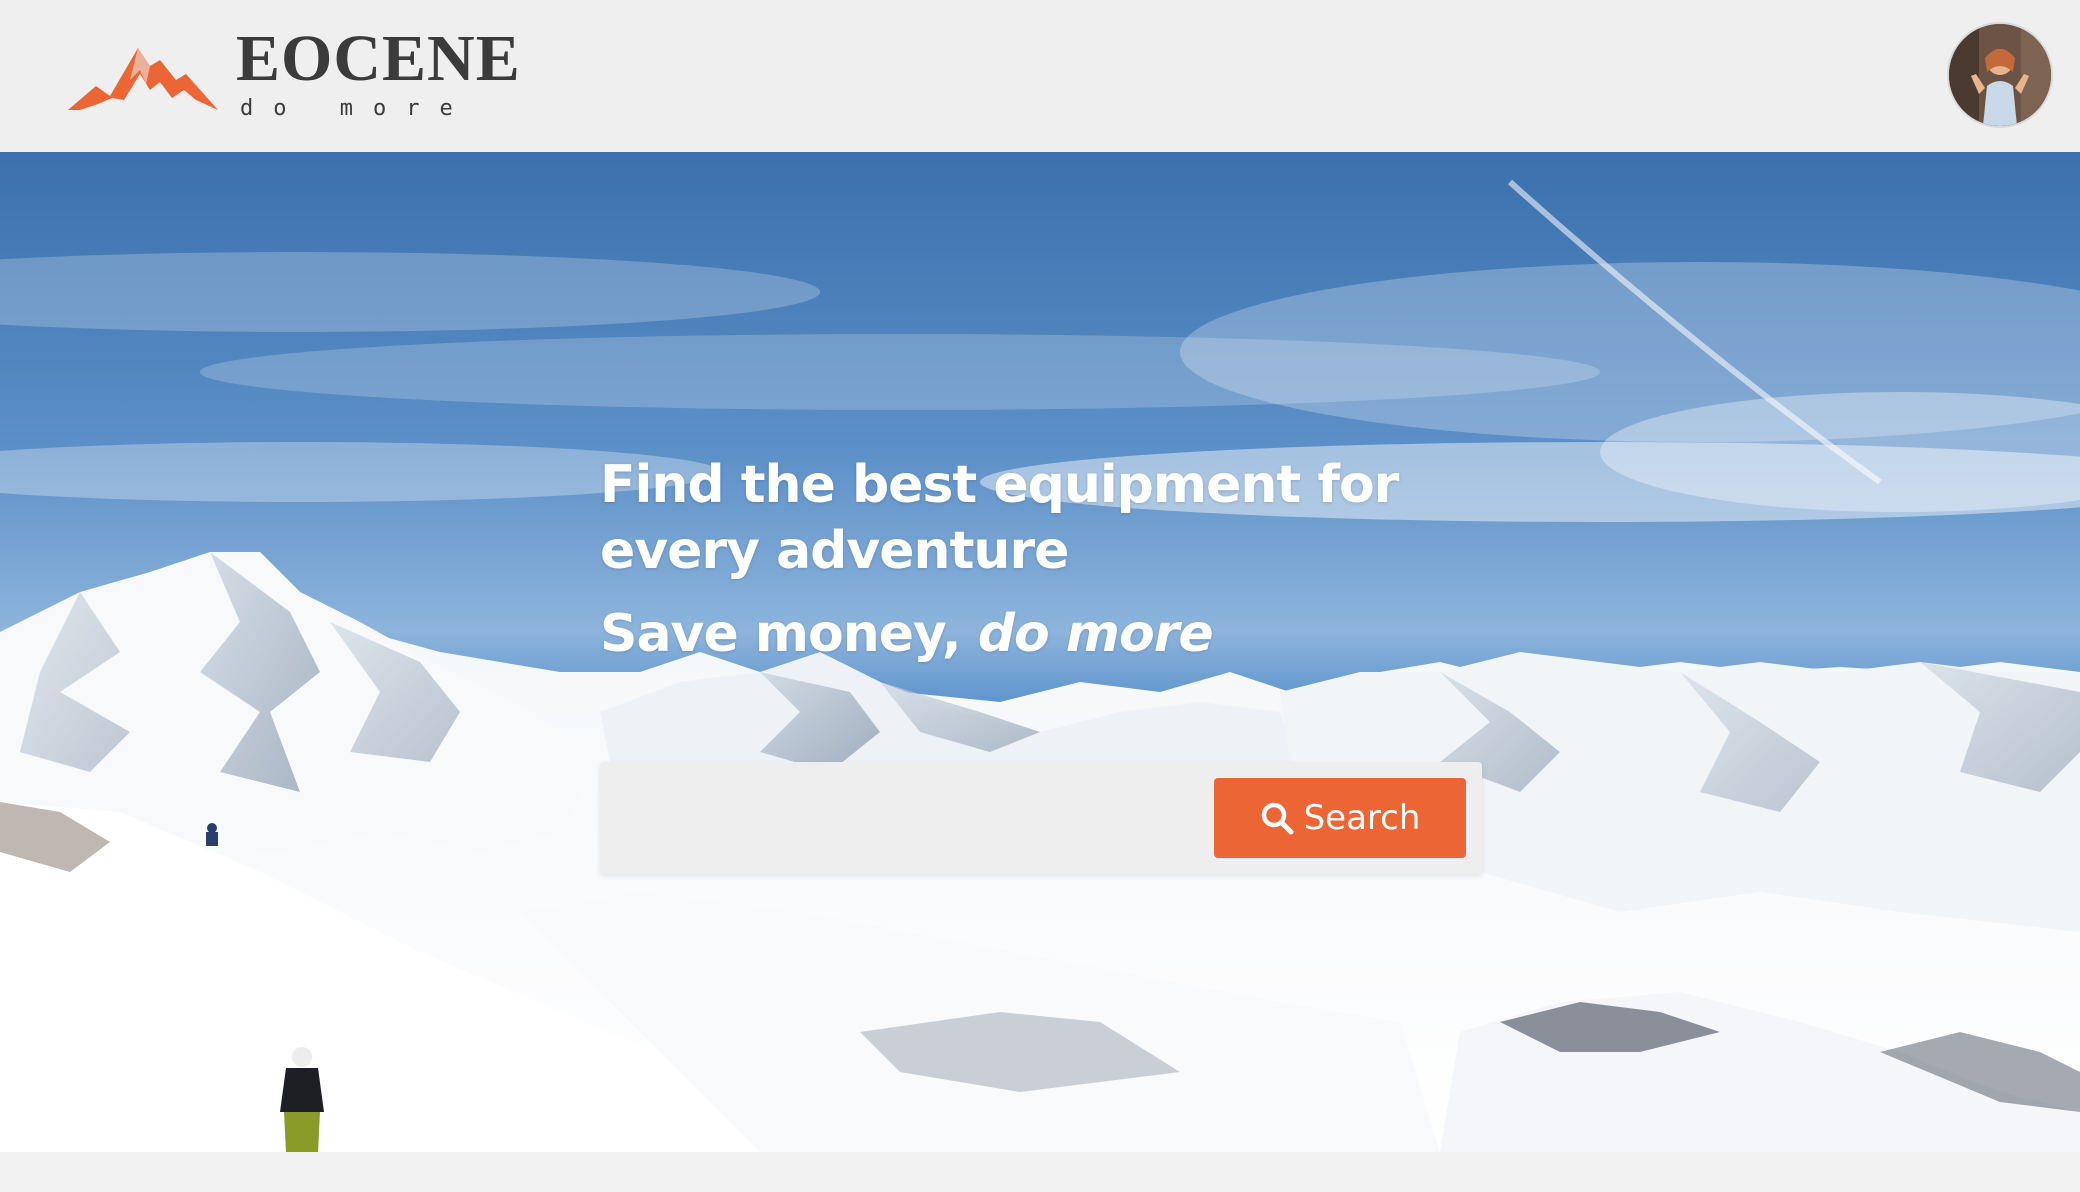 Image resolution: width=2080 pixels, height=1192 pixels. I want to click on search-input, so click(906, 819).